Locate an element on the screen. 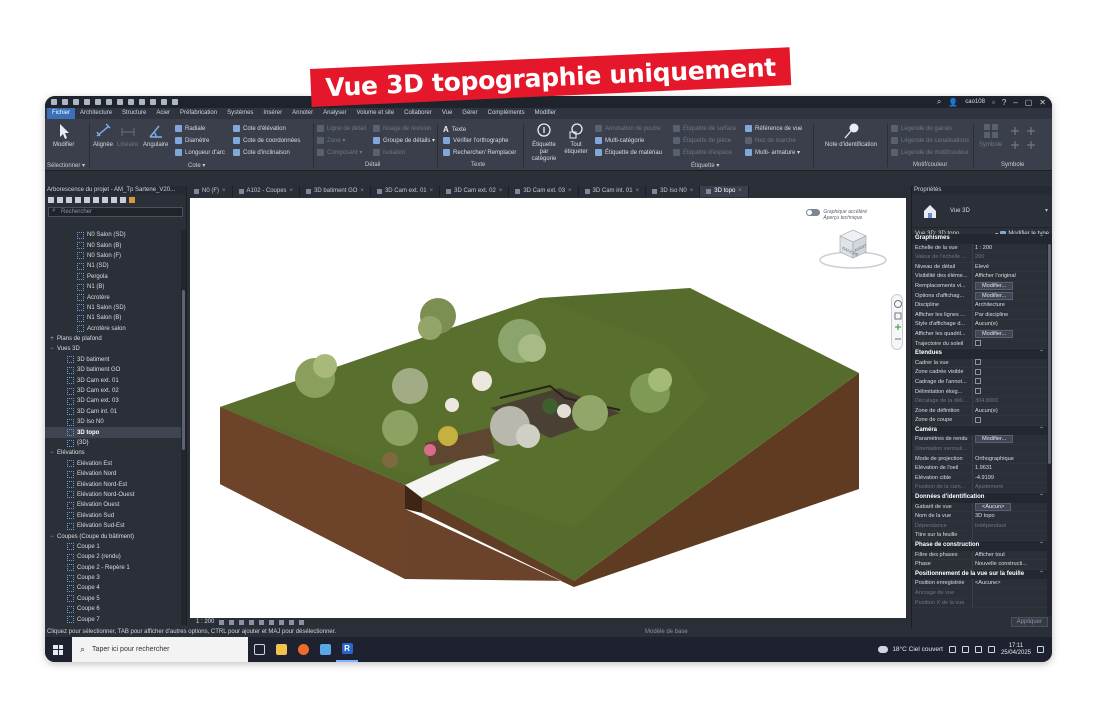 Image resolution: width=1097 pixels, height=723 pixels. tree-folder: − Vues 3D is located at coordinates (113, 349).